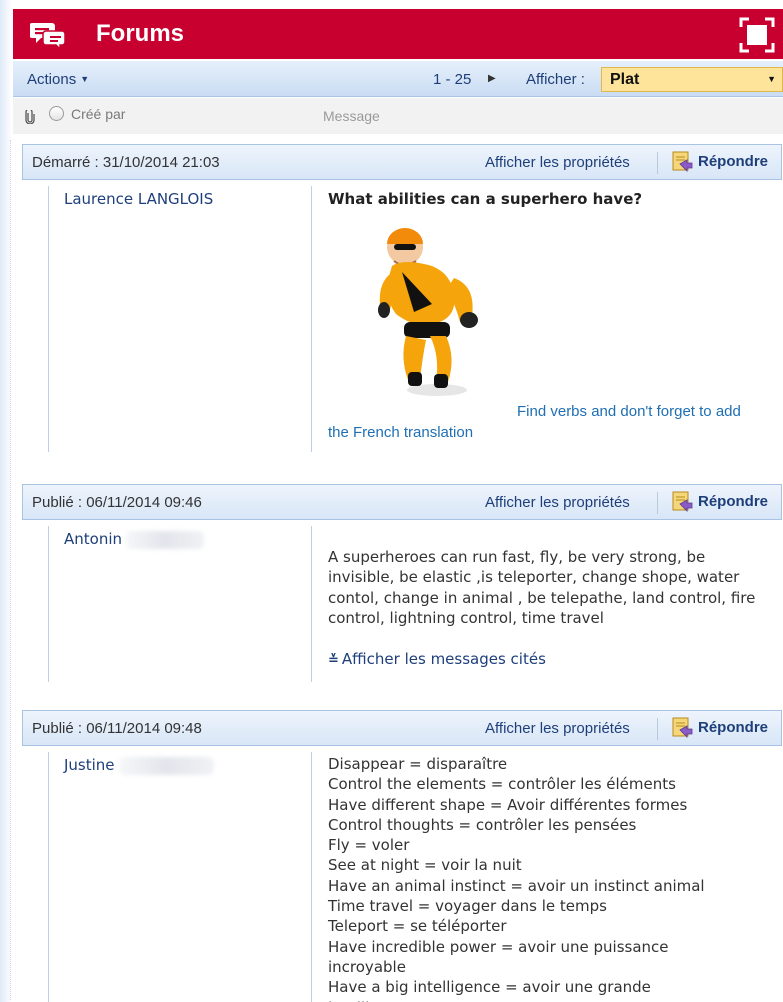 The image size is (783, 1002). I want to click on actions-menu: Actions ▼, so click(58, 79).